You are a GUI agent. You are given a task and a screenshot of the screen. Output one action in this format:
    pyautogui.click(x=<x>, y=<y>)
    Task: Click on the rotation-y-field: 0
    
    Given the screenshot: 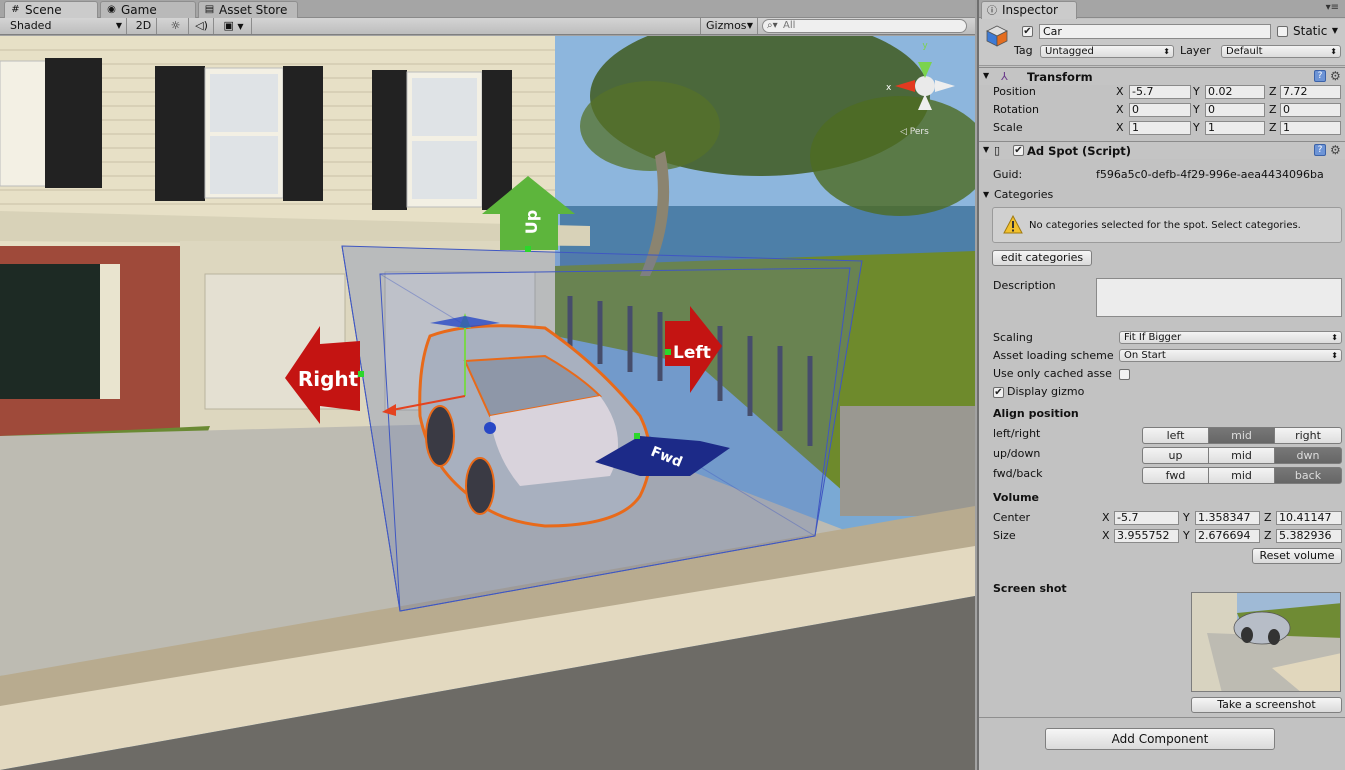 What is the action you would take?
    pyautogui.click(x=1235, y=110)
    